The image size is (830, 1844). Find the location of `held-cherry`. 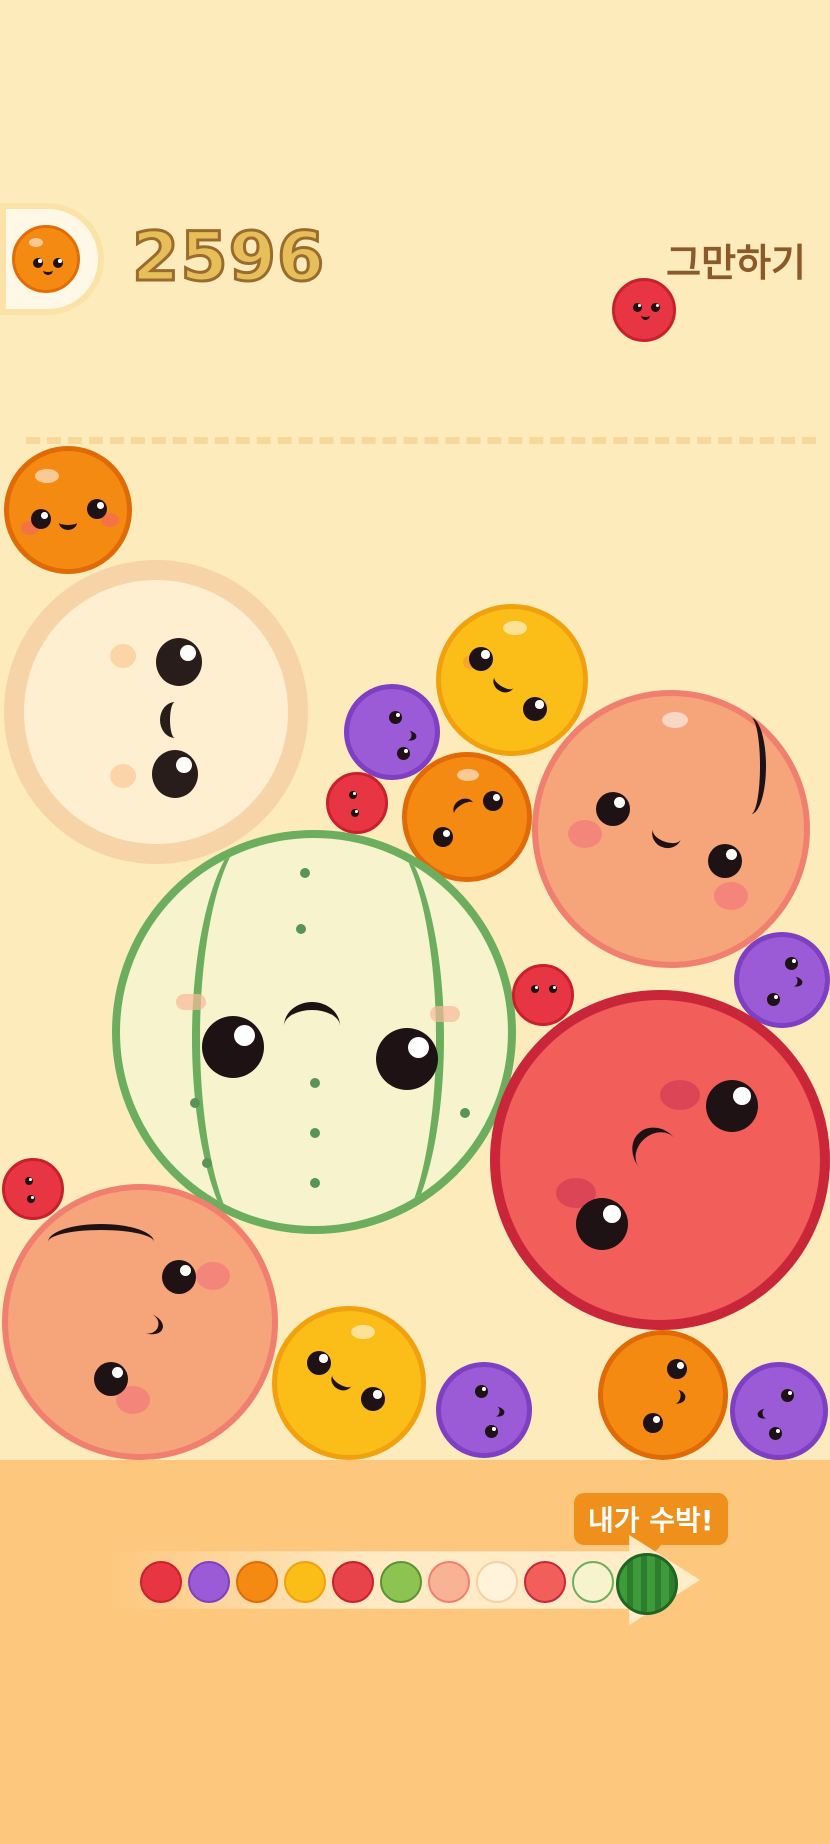

held-cherry is located at coordinates (644, 310).